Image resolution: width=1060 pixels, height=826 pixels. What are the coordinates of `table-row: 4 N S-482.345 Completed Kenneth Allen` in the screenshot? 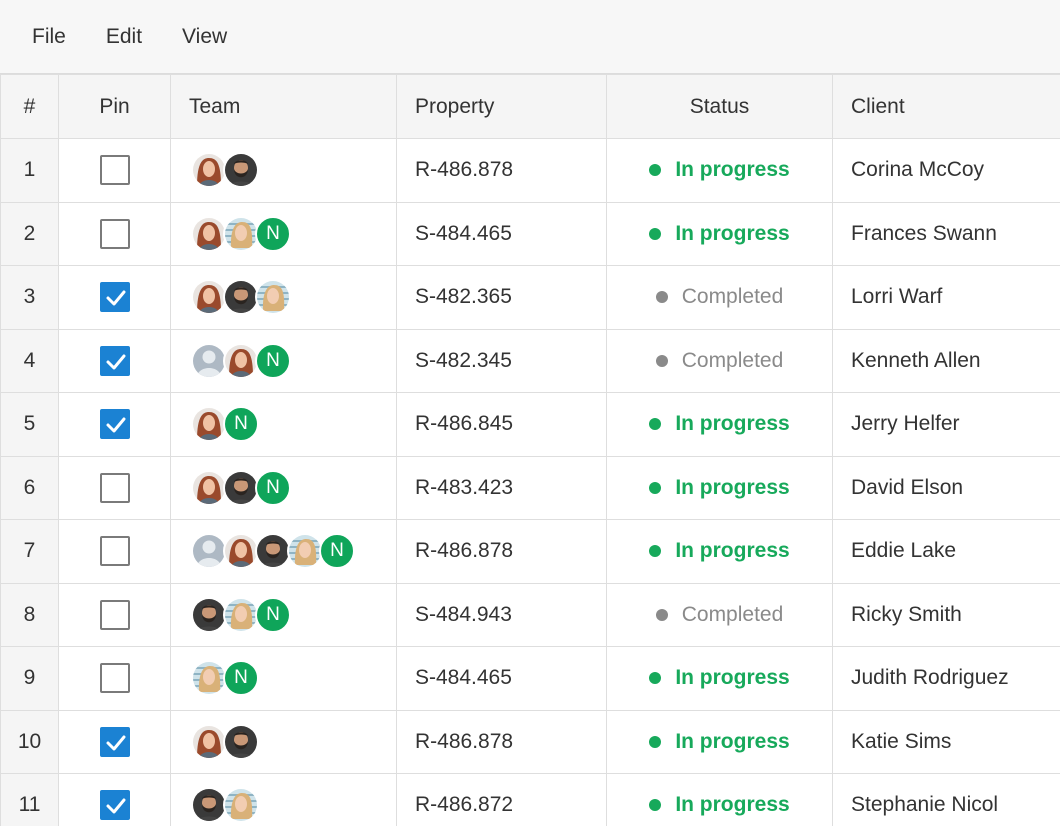 It's located at (530, 360).